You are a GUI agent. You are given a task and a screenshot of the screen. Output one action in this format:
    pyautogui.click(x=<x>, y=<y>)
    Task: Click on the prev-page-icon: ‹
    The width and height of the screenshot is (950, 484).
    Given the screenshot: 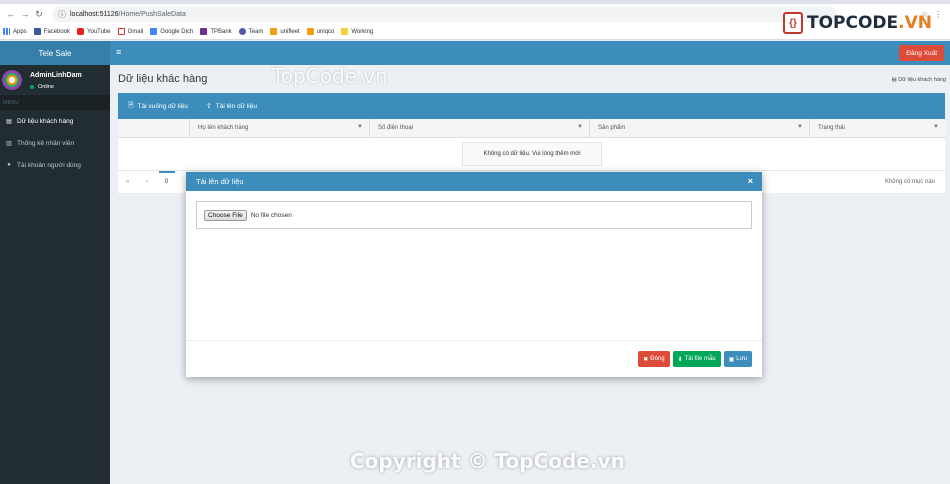 What is the action you would take?
    pyautogui.click(x=147, y=182)
    